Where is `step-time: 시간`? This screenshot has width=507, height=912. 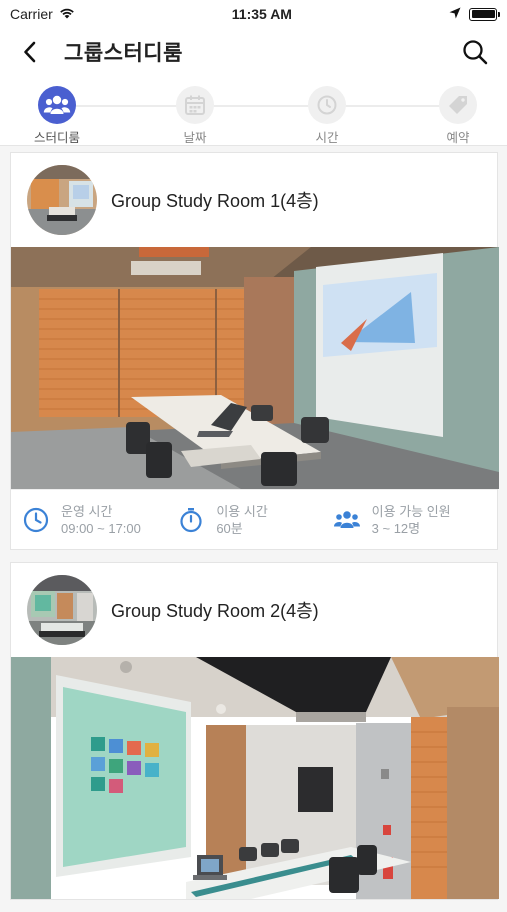 step-time: 시간 is located at coordinates (327, 116).